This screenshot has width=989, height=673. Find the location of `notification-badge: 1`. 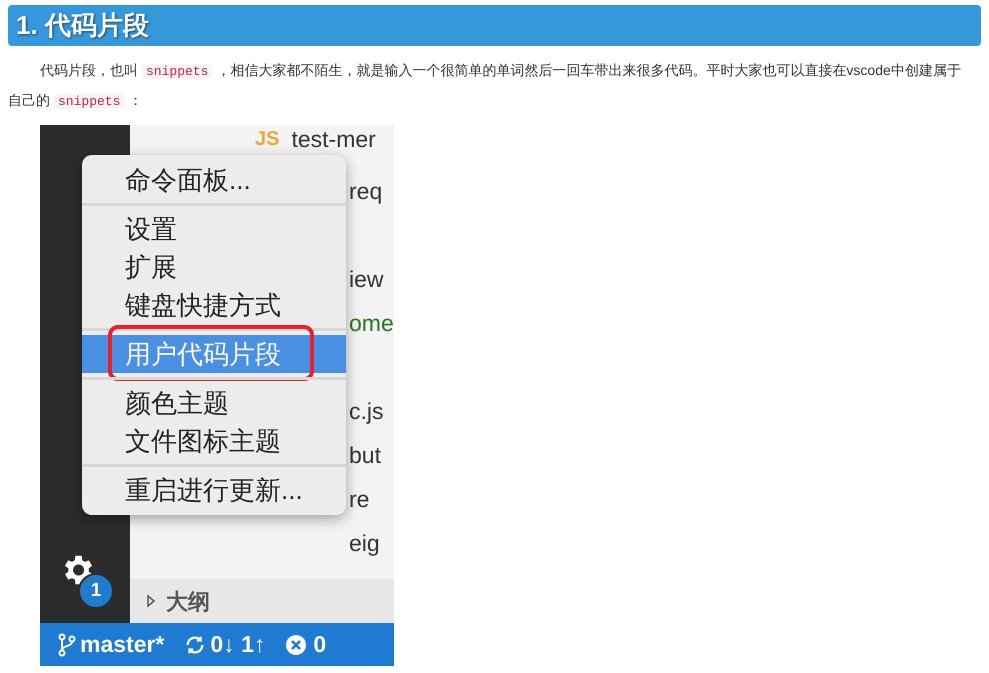

notification-badge: 1 is located at coordinates (96, 591).